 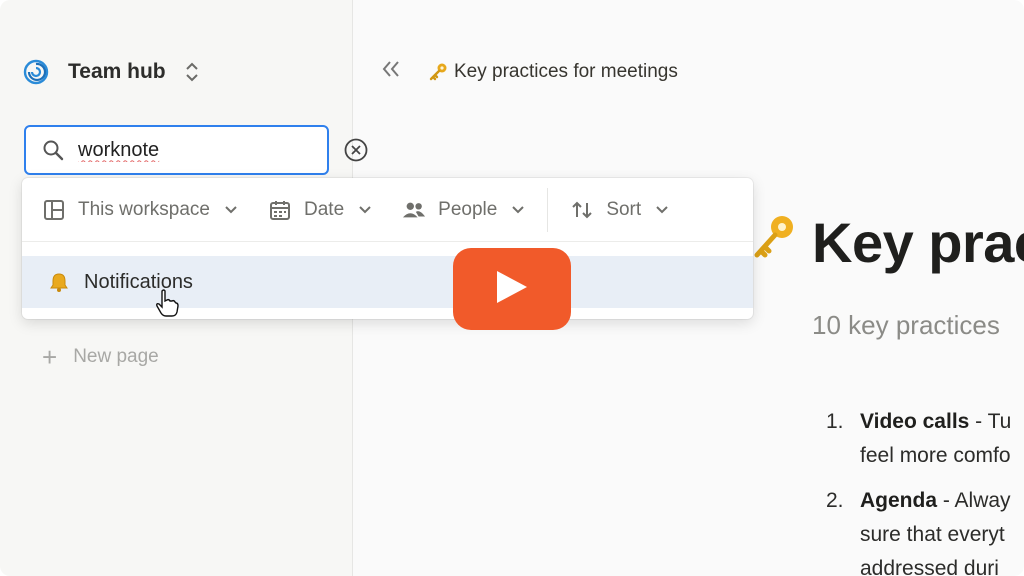 What do you see at coordinates (144, 209) in the screenshot?
I see `filter-label: This workspace` at bounding box center [144, 209].